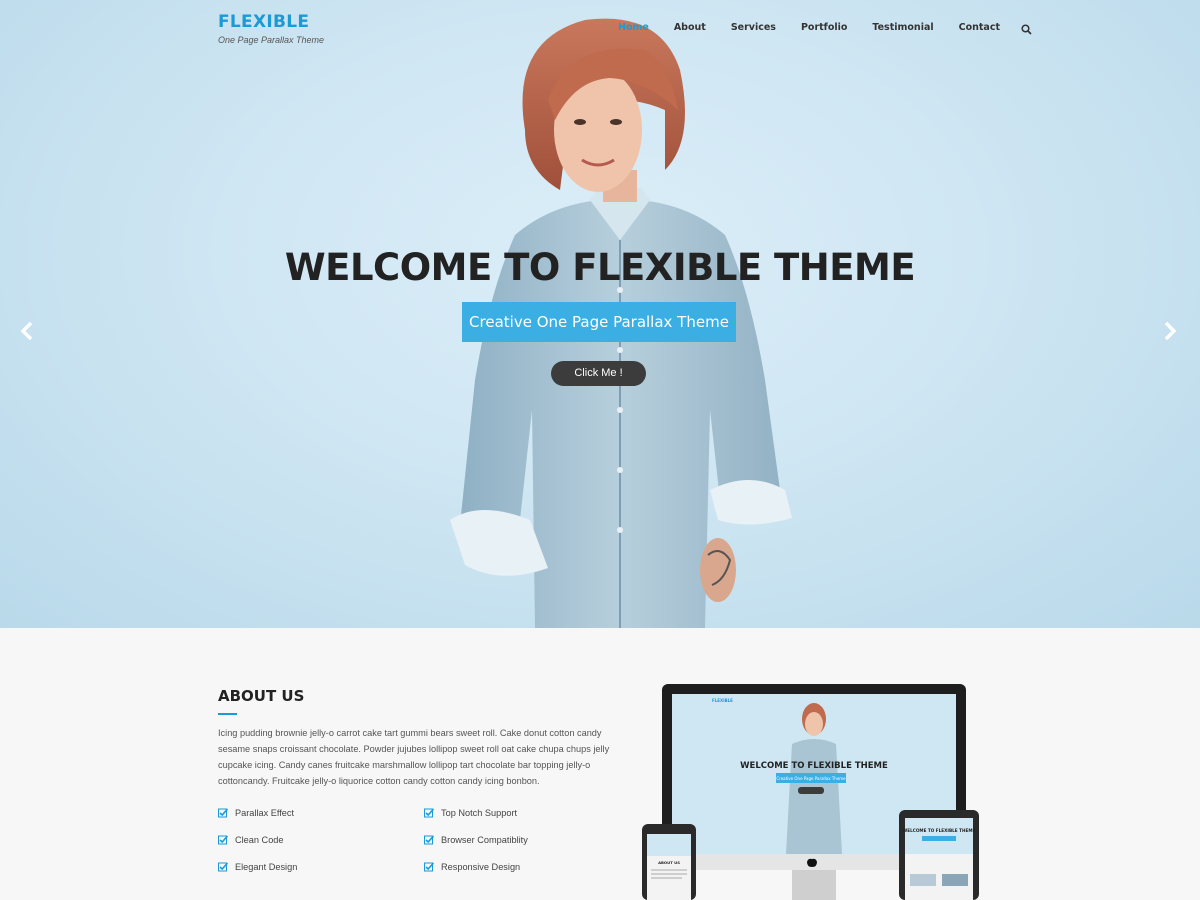 Image resolution: width=1200 pixels, height=900 pixels. I want to click on feature-item: Top Notch Support, so click(524, 813).